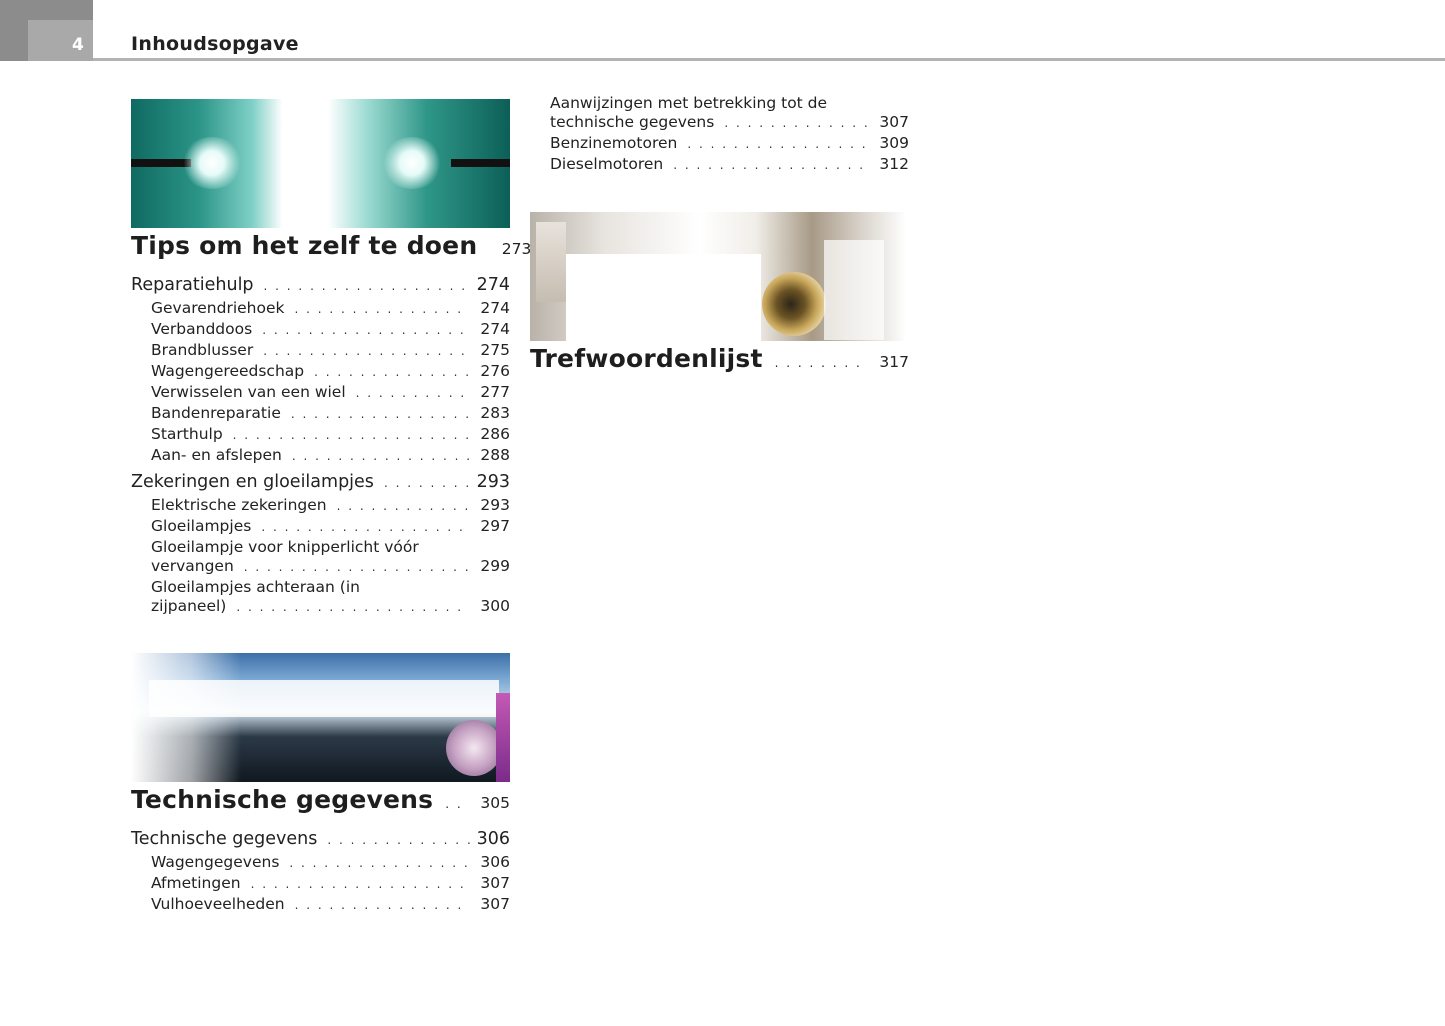 The width and height of the screenshot is (1445, 1026). Describe the element at coordinates (186, 717) in the screenshot. I see `light-flash` at that location.